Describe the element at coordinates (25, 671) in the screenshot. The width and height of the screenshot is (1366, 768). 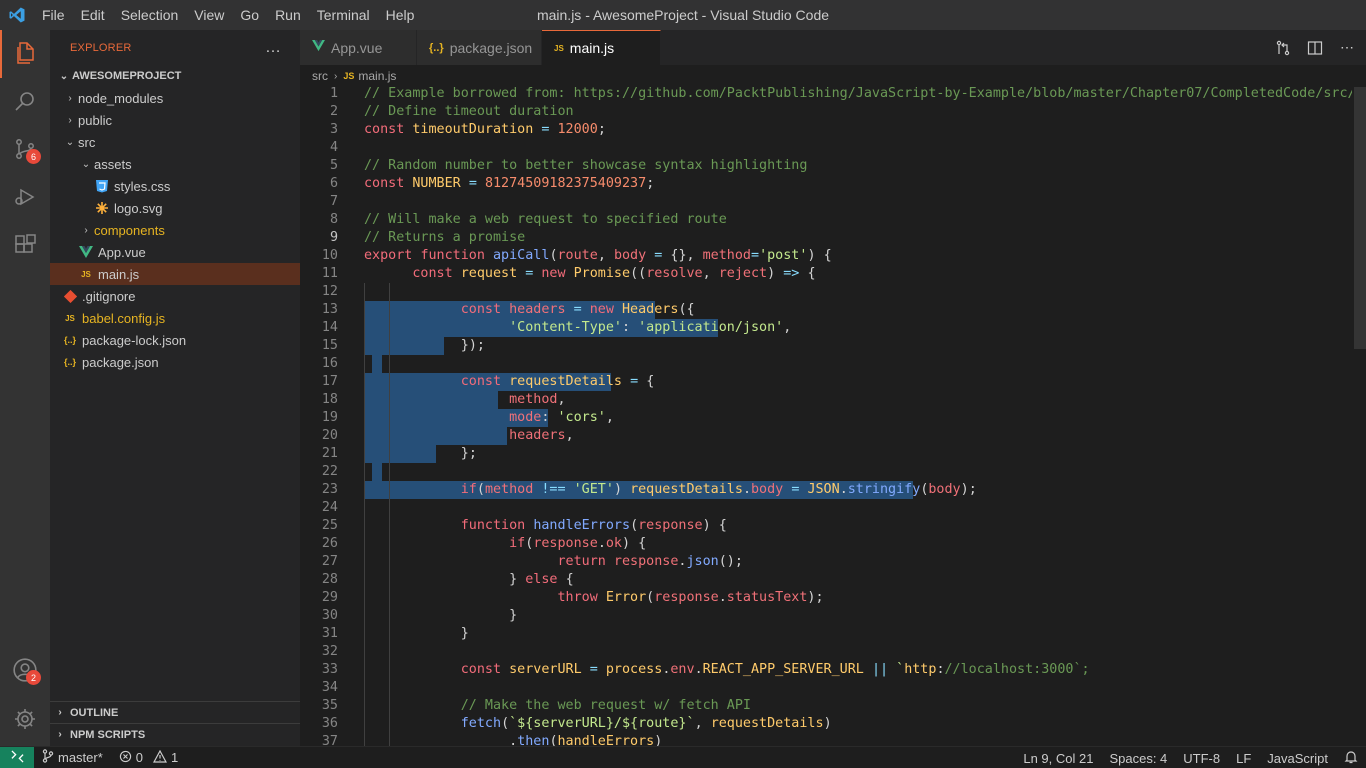
I see `accounts-button: 2` at that location.